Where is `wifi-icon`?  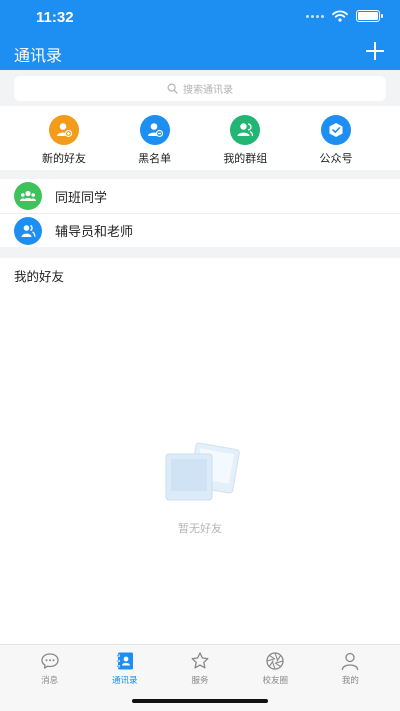 wifi-icon is located at coordinates (340, 16).